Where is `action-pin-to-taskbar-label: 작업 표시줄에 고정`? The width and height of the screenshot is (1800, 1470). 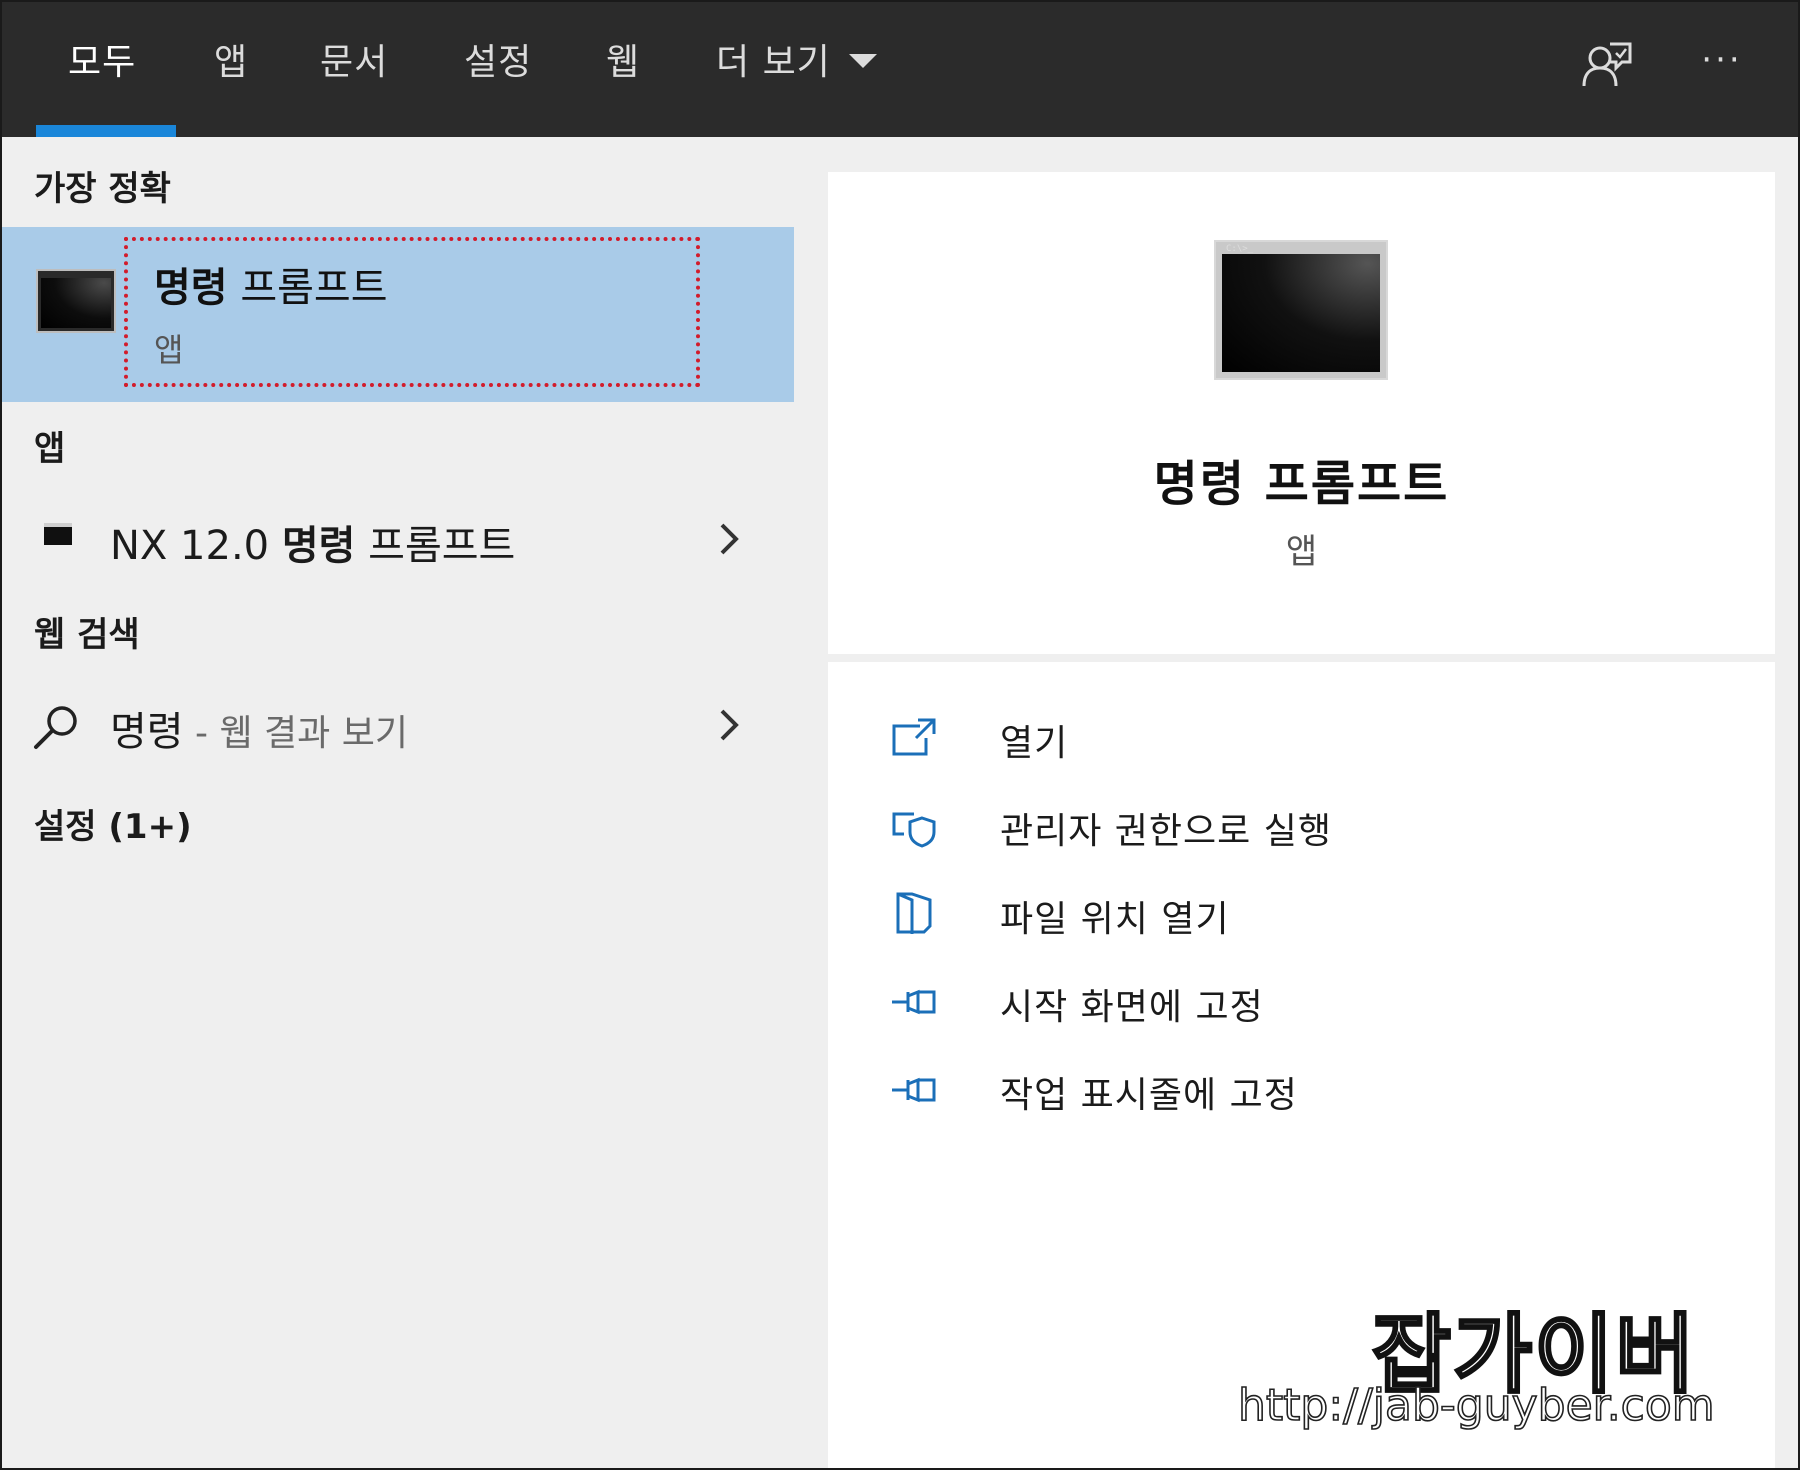 action-pin-to-taskbar-label: 작업 표시줄에 고정 is located at coordinates (1149, 1095).